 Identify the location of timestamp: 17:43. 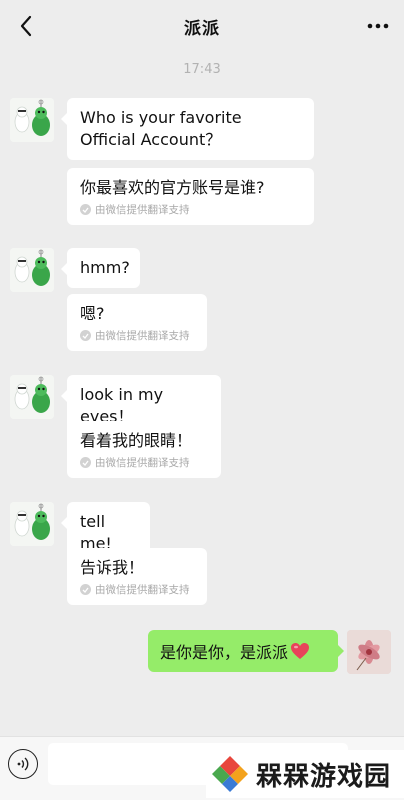
(202, 69).